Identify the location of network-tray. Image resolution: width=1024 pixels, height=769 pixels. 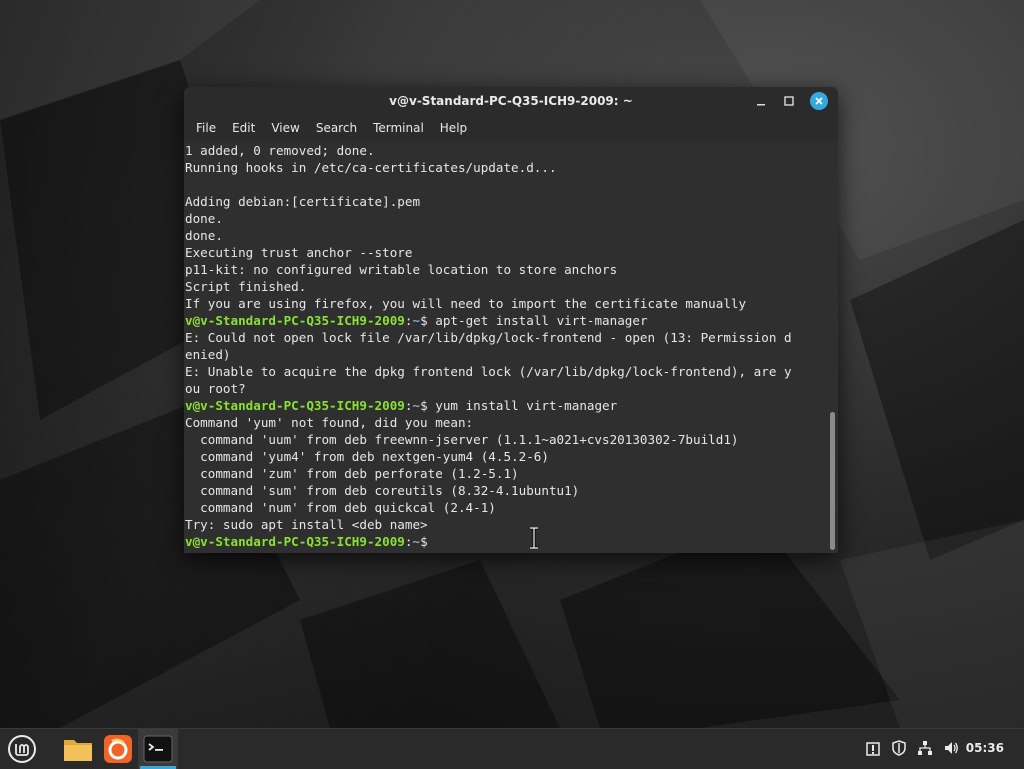
(925, 748).